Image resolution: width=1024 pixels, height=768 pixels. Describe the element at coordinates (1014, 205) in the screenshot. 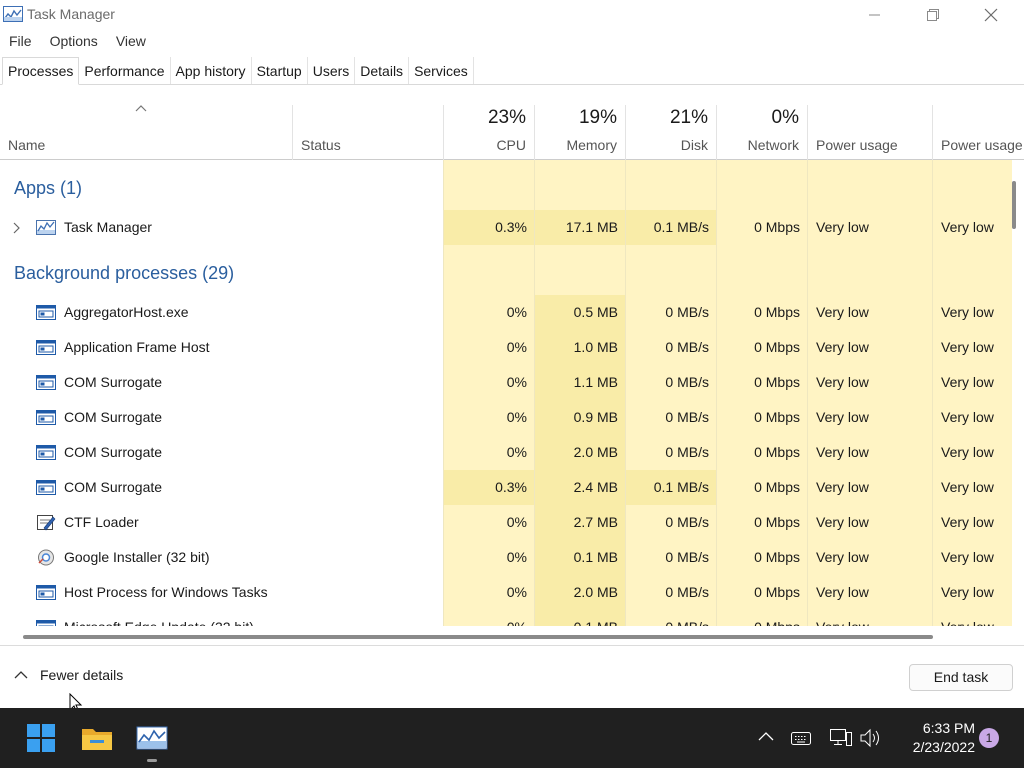

I see `vertical-scroll-thumb` at that location.